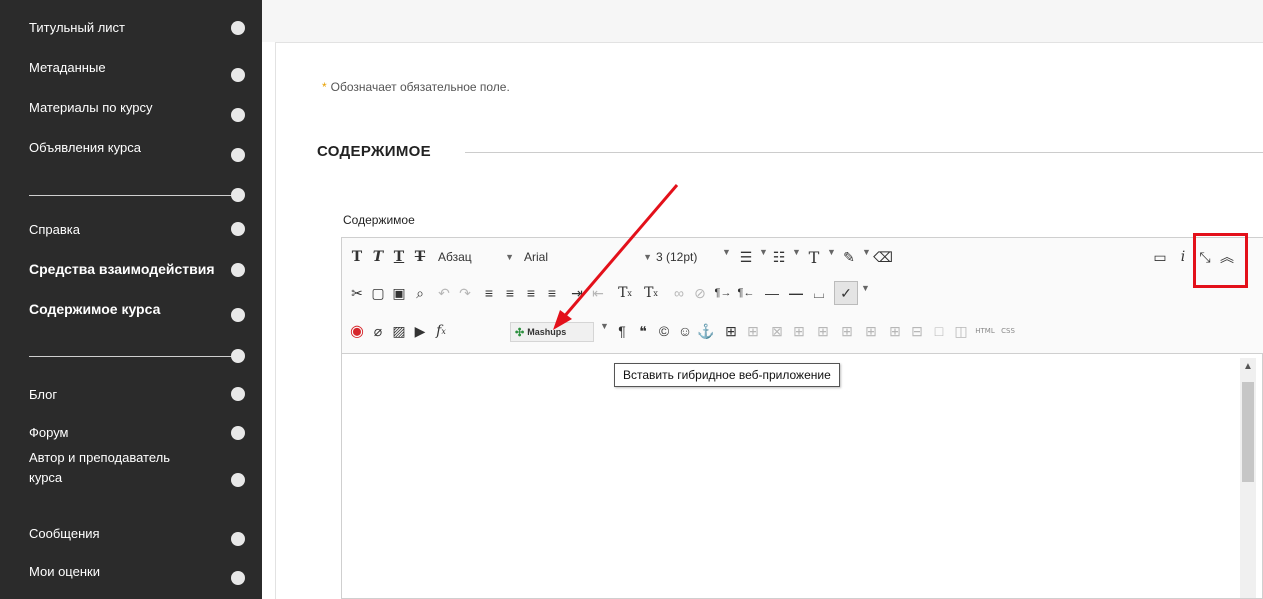 The height and width of the screenshot is (599, 1263). What do you see at coordinates (883, 257) in the screenshot?
I see `eraser-icon: ⌫` at bounding box center [883, 257].